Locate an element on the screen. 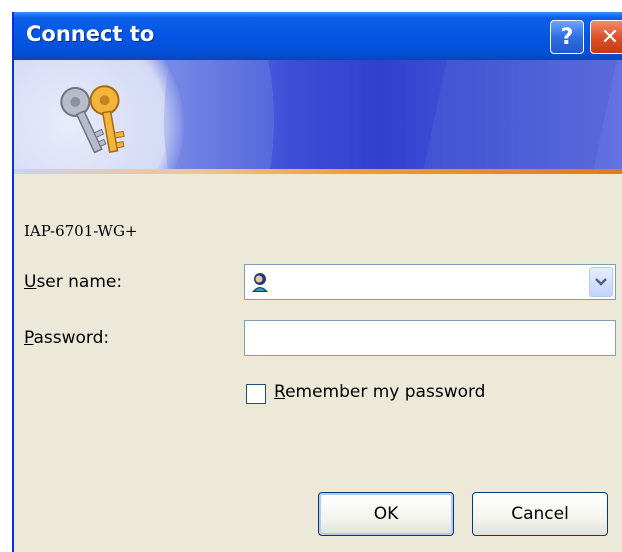 The height and width of the screenshot is (552, 622). ok-button: OK is located at coordinates (386, 514).